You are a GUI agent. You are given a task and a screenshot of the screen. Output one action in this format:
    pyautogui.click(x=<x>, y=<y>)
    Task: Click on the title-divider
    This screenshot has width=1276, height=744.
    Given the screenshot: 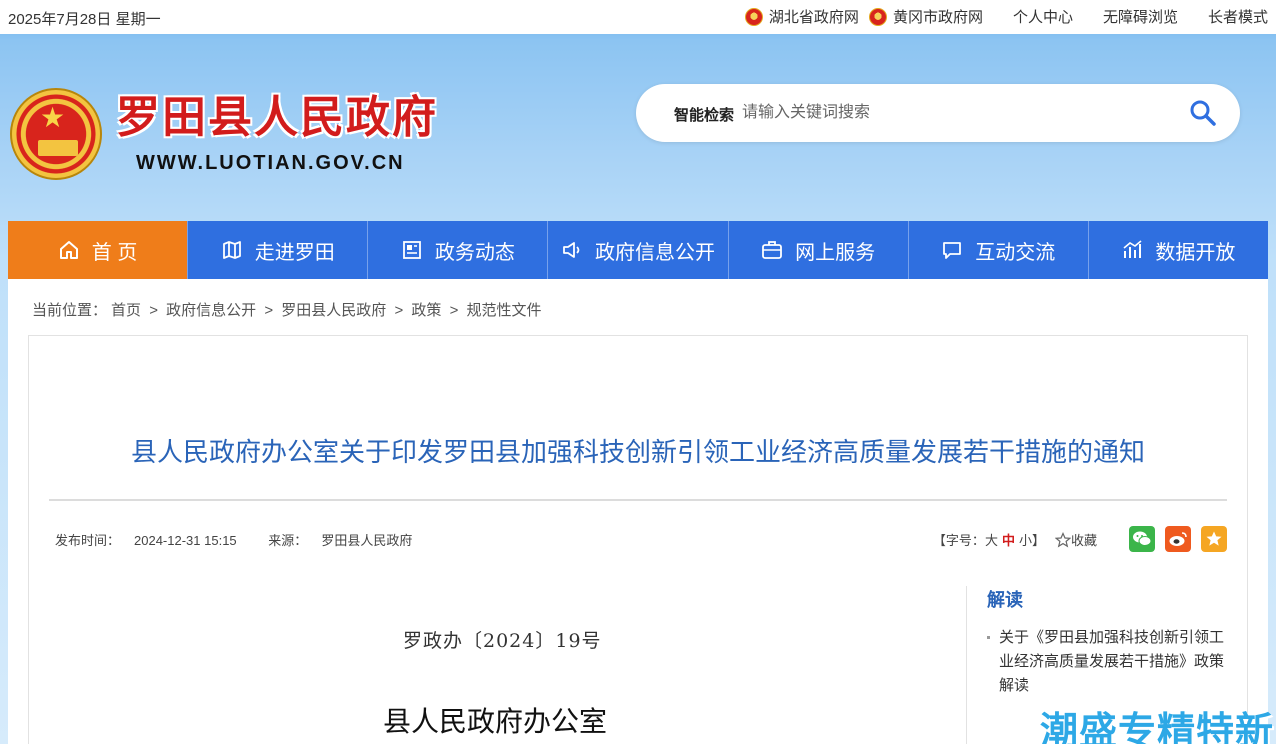 What is the action you would take?
    pyautogui.click(x=638, y=500)
    